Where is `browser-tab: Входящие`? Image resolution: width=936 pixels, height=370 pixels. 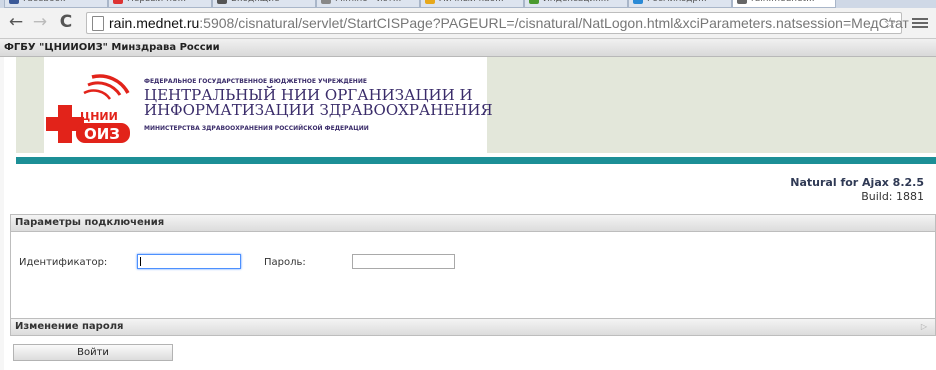
browser-tab: Входящие is located at coordinates (264, 4).